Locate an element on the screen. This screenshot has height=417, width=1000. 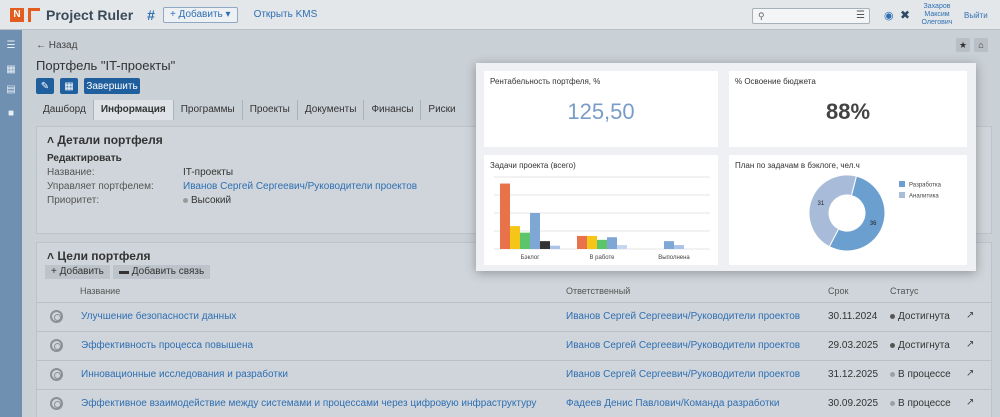
goals-title: ˄ Цели портфеля is located at coordinates (99, 256).